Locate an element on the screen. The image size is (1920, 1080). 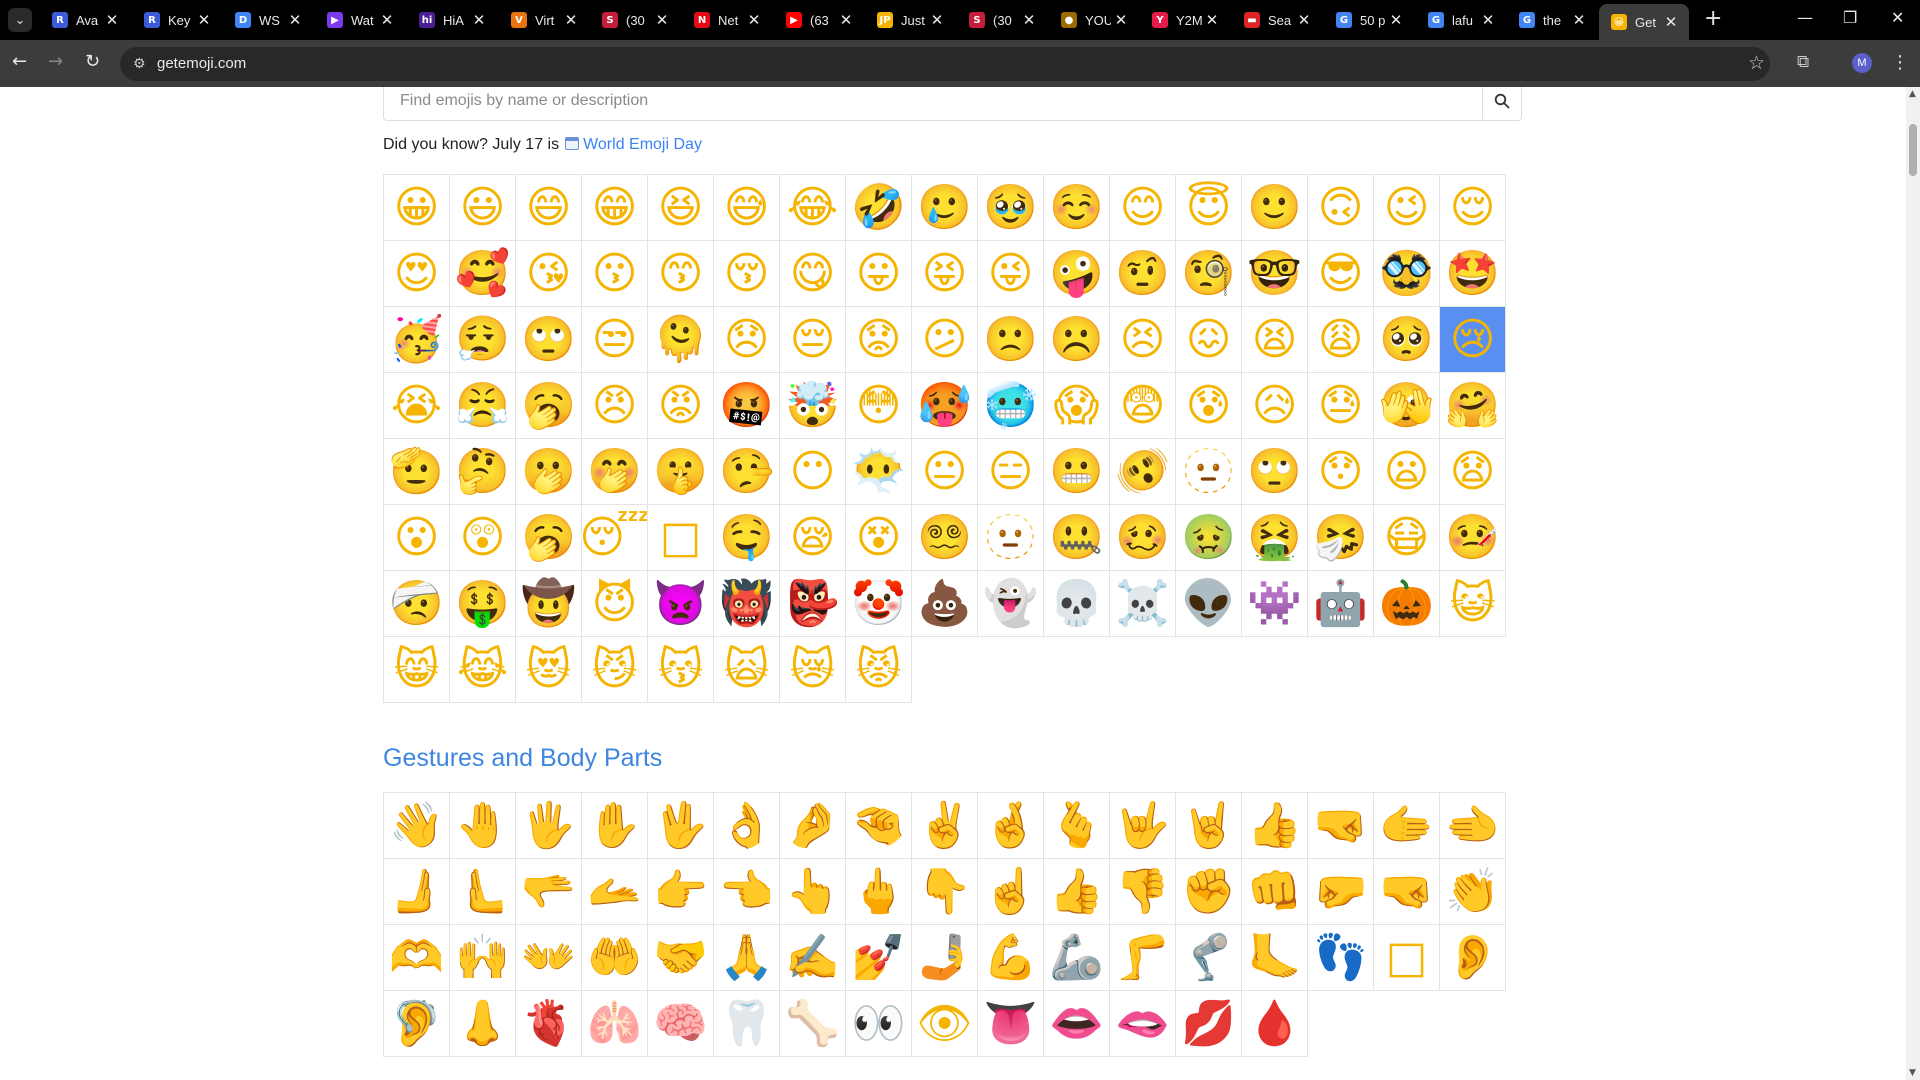
emoji-cell: 👹 is located at coordinates (746, 603).